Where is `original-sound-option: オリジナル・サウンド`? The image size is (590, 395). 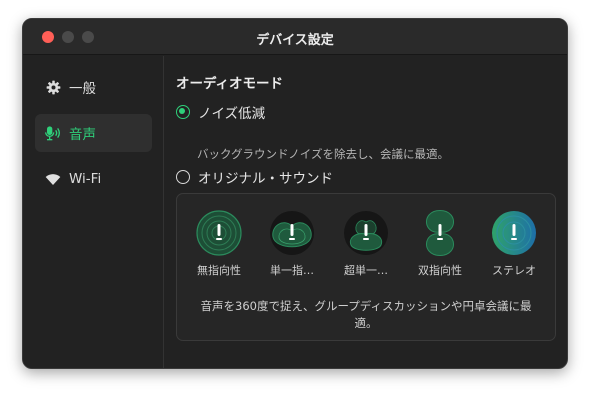 original-sound-option: オリジナル・サウンド is located at coordinates (254, 177).